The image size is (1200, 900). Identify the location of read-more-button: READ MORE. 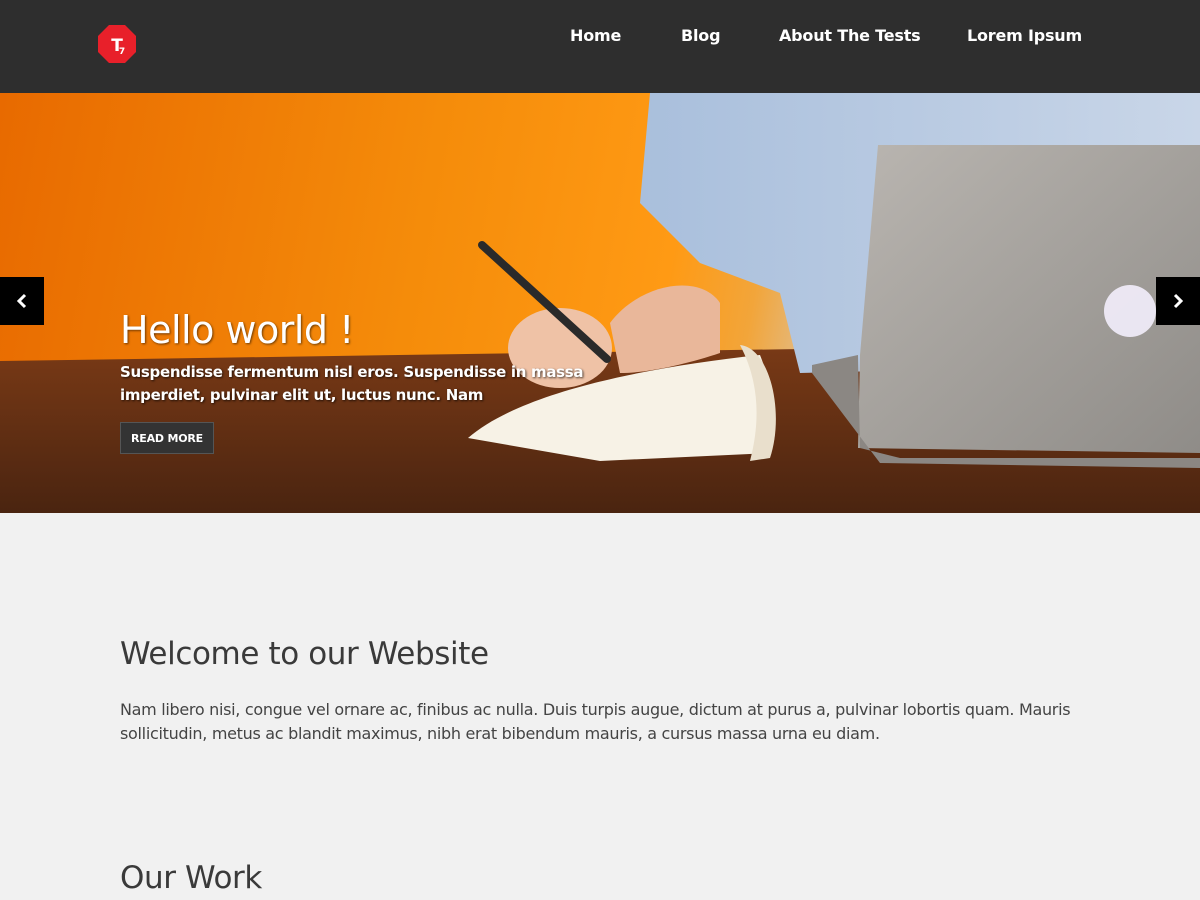
(167, 438).